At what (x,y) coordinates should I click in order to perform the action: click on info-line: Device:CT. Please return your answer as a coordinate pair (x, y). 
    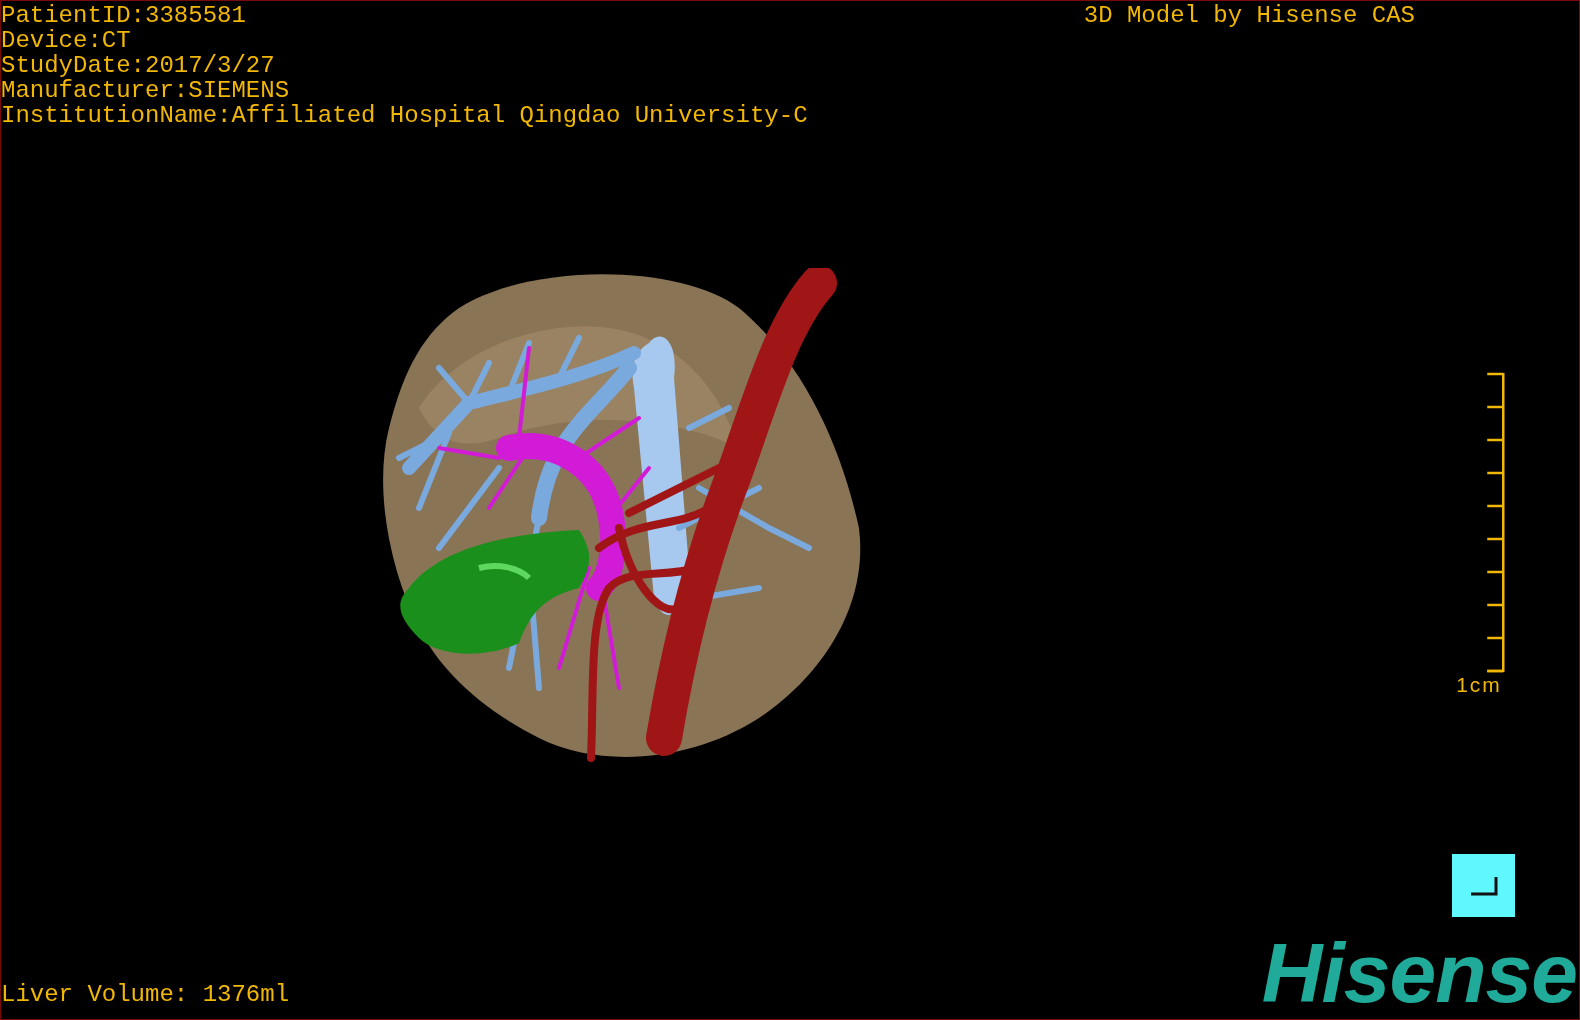
    Looking at the image, I should click on (66, 40).